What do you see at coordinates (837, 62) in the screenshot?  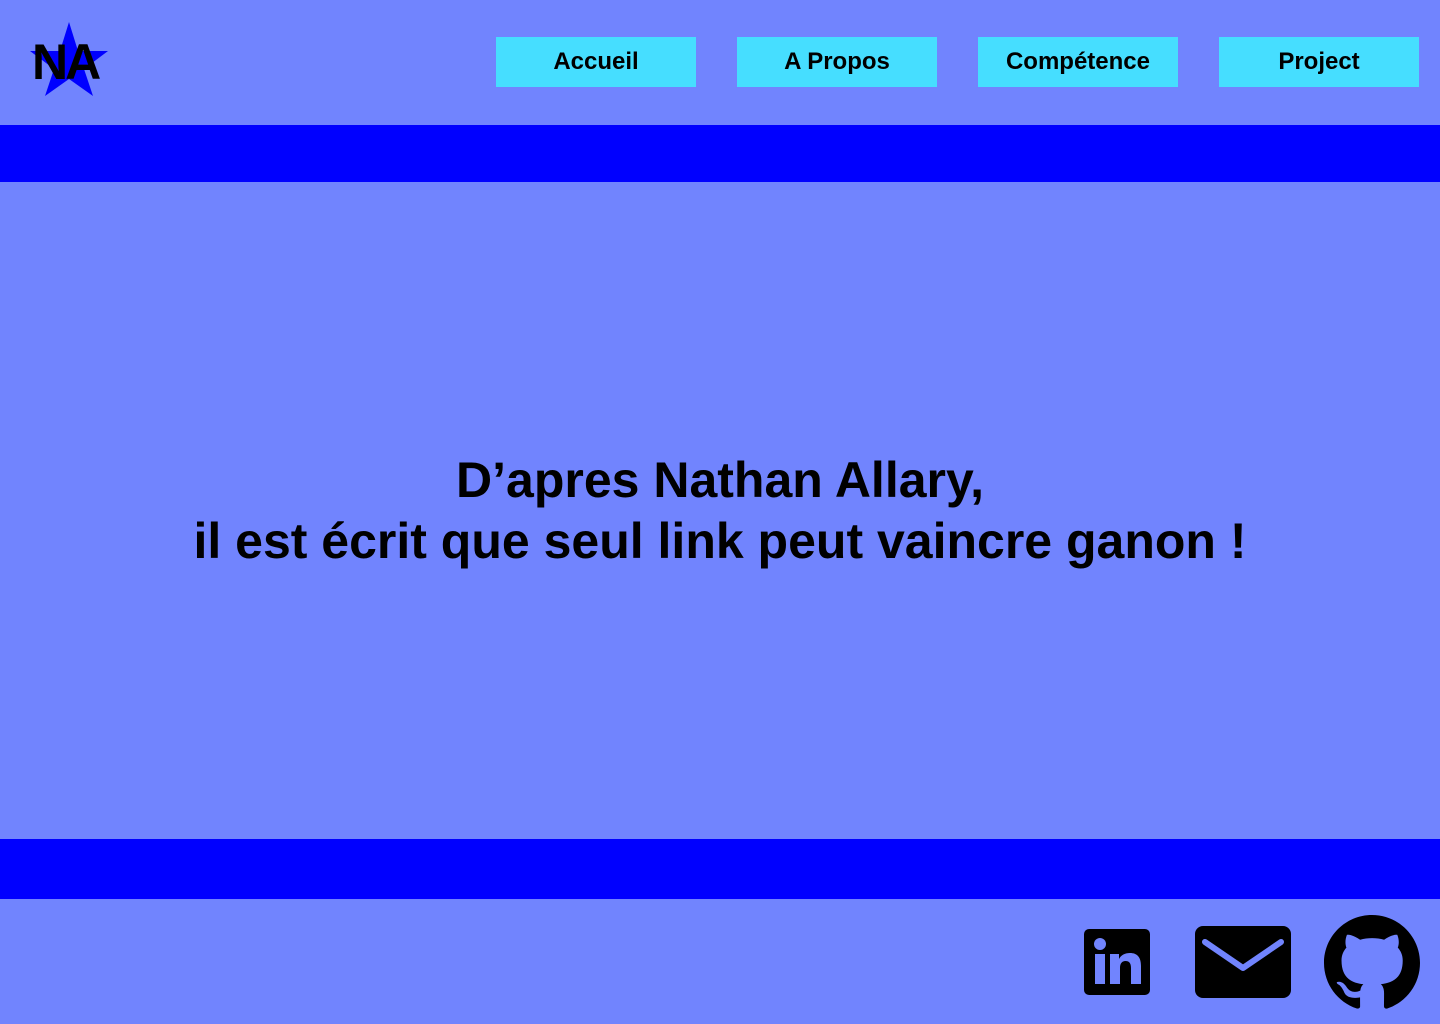 I see `nav-a-propos-button: A Propos` at bounding box center [837, 62].